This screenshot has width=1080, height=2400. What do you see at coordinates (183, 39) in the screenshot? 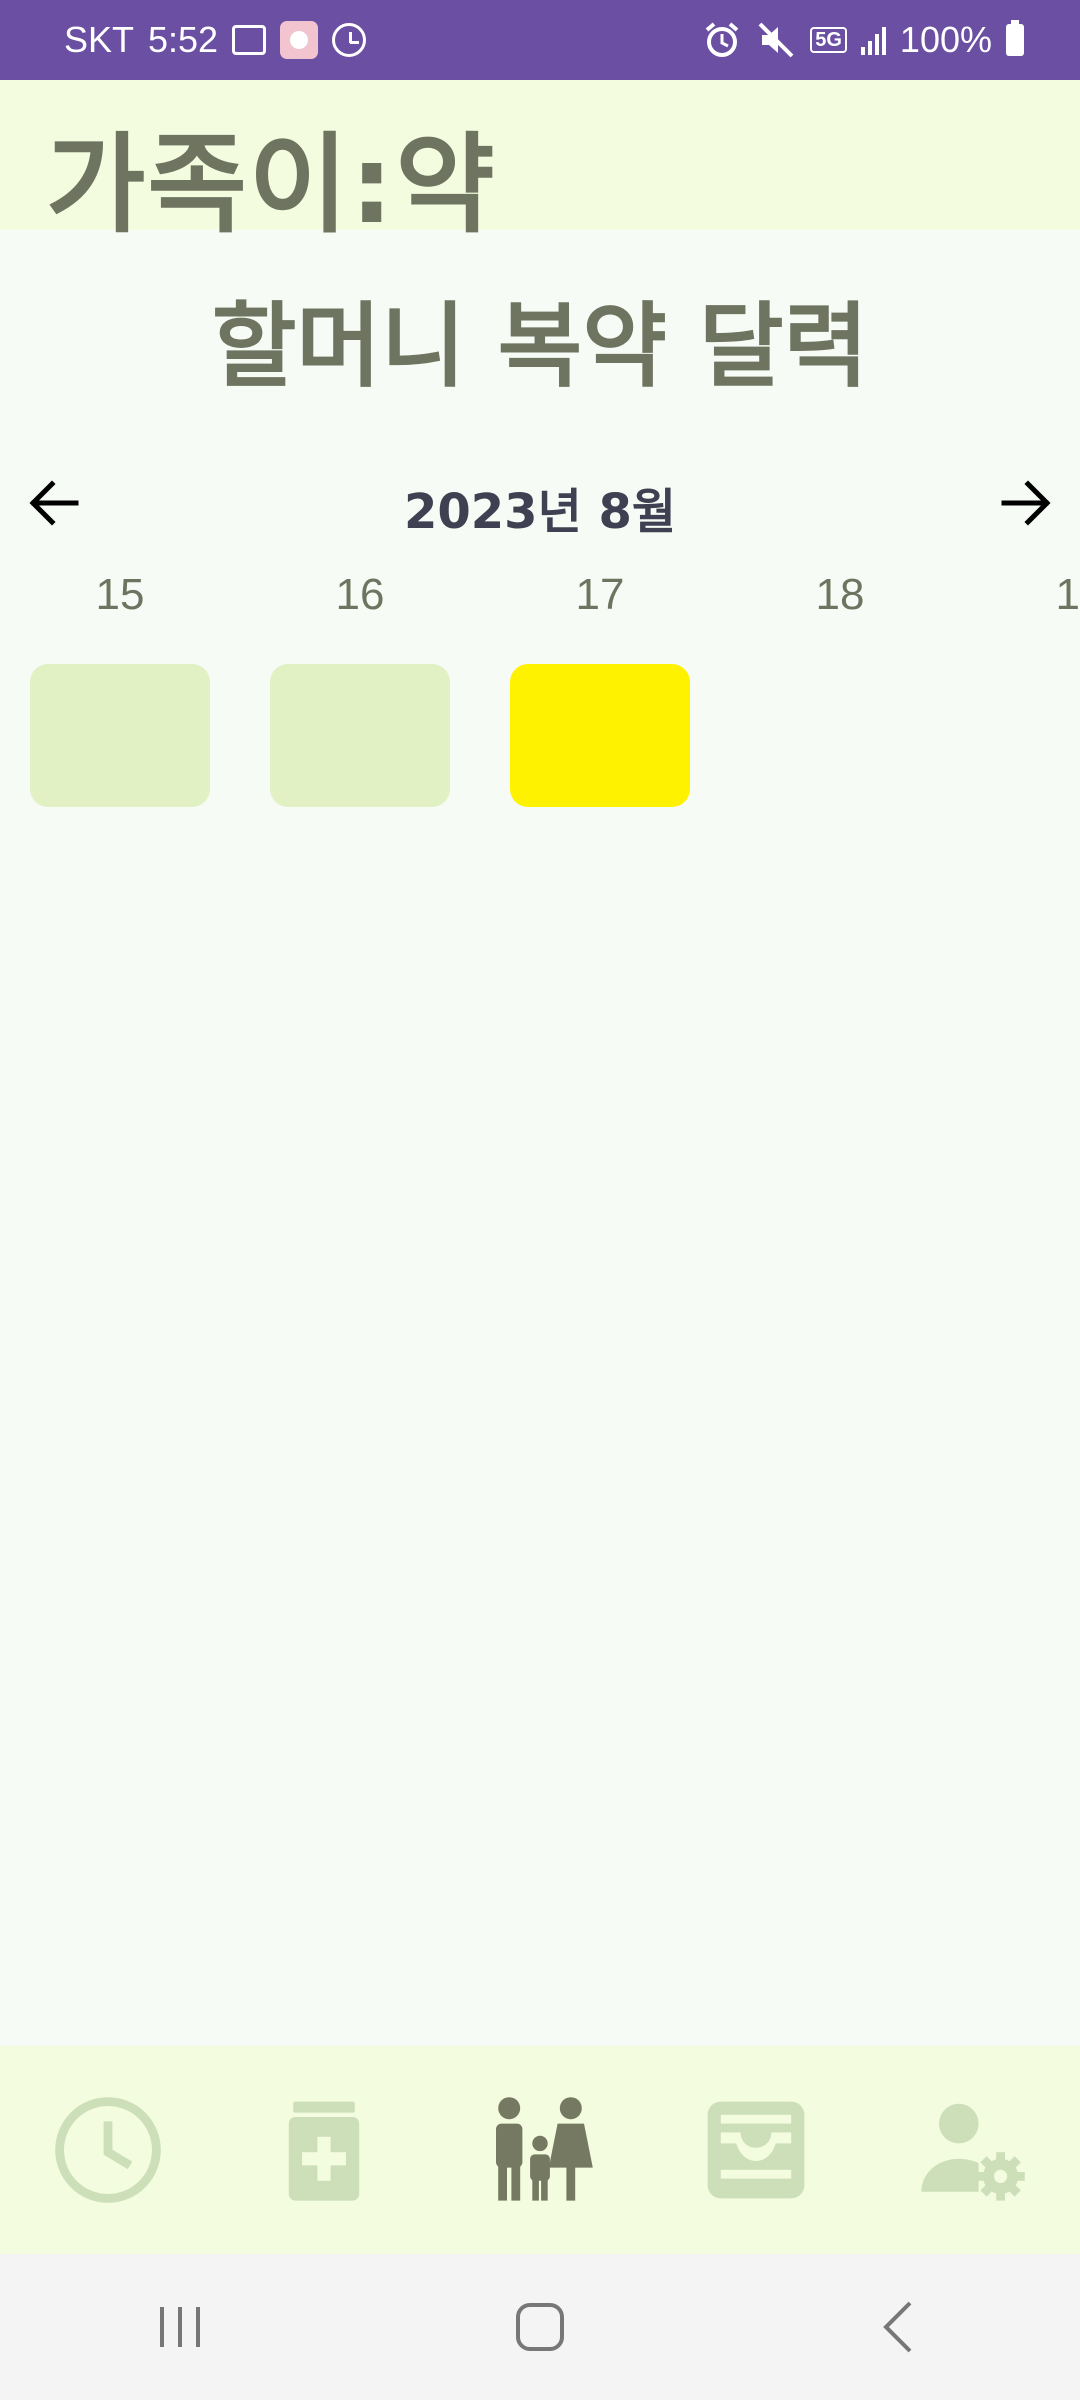
I see `time-label: 5:52` at bounding box center [183, 39].